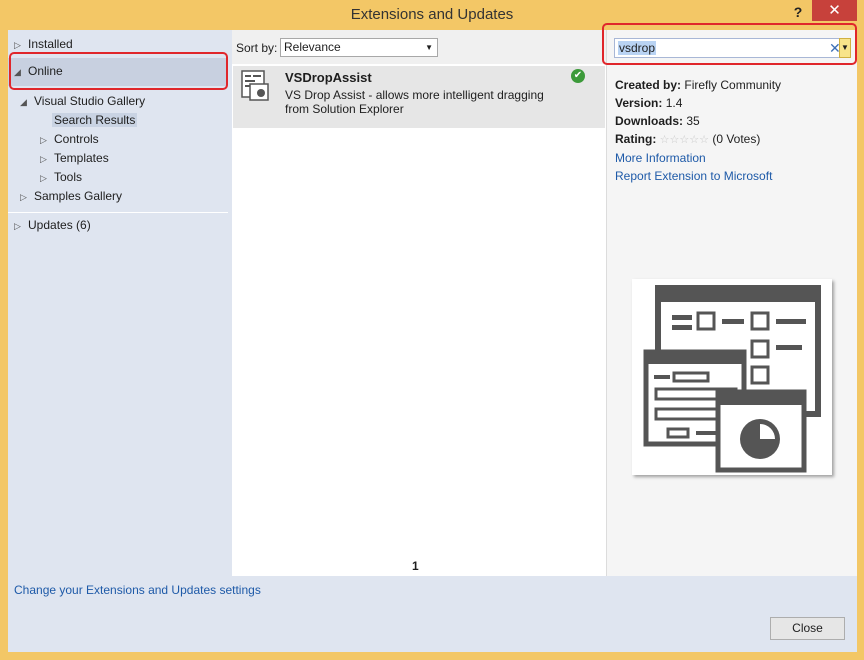 Image resolution: width=864 pixels, height=660 pixels. What do you see at coordinates (698, 176) in the screenshot?
I see `report-extension-link: Report Extension to Microsoft` at bounding box center [698, 176].